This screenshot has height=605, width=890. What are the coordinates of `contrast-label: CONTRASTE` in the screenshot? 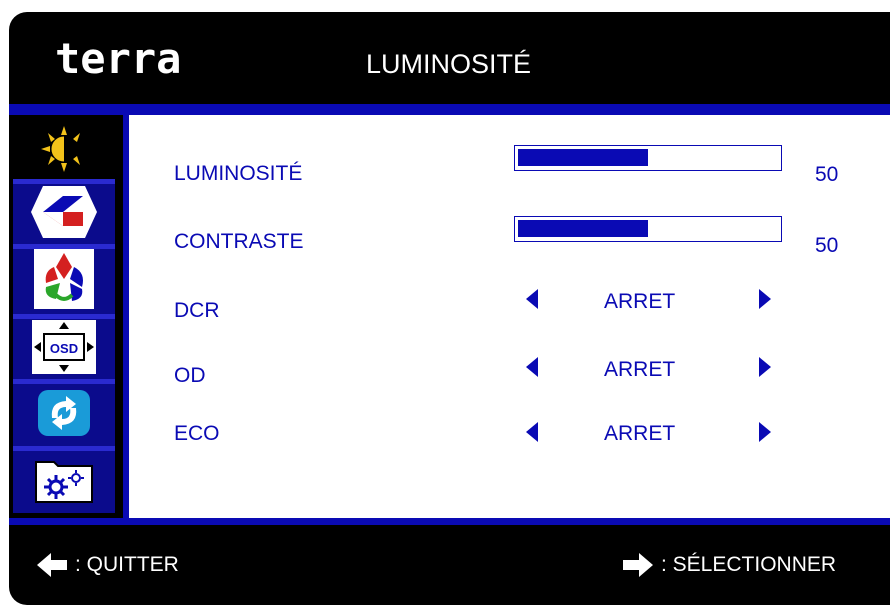 It's located at (239, 241).